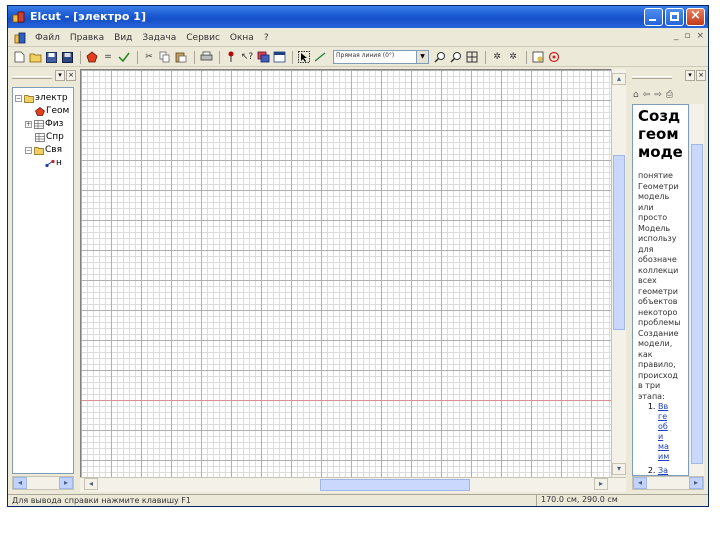 The width and height of the screenshot is (720, 540). I want to click on tree-item-label: электр, so click(51, 98).